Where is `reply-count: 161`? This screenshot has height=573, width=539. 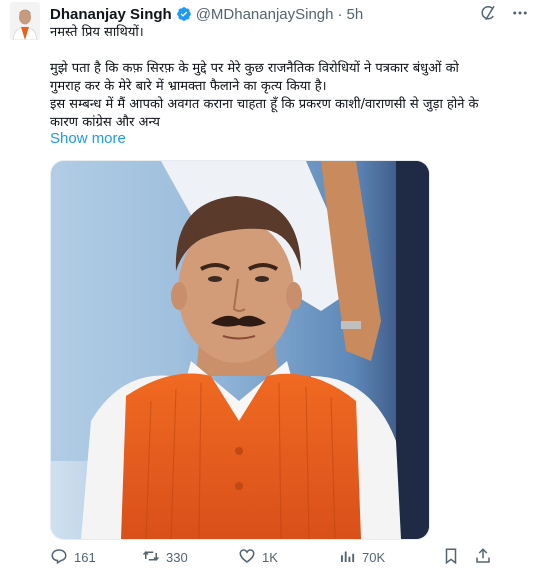 reply-count: 161 is located at coordinates (85, 557).